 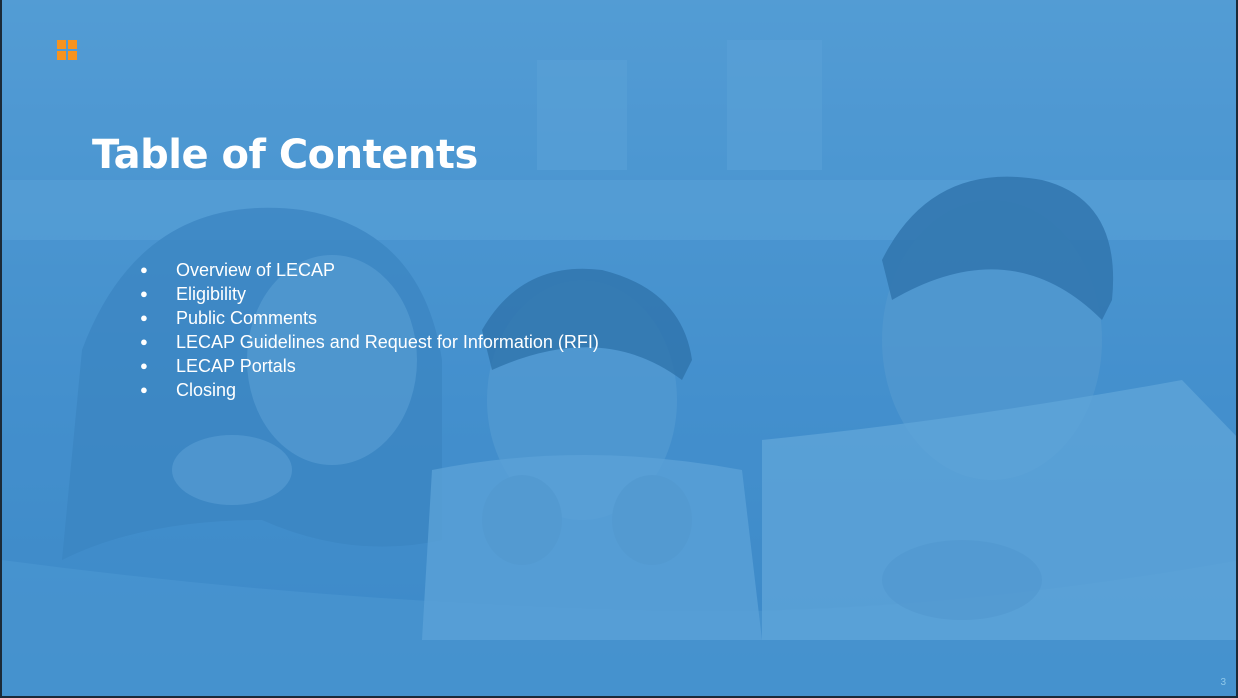 What do you see at coordinates (1223, 682) in the screenshot?
I see `page-number: 3` at bounding box center [1223, 682].